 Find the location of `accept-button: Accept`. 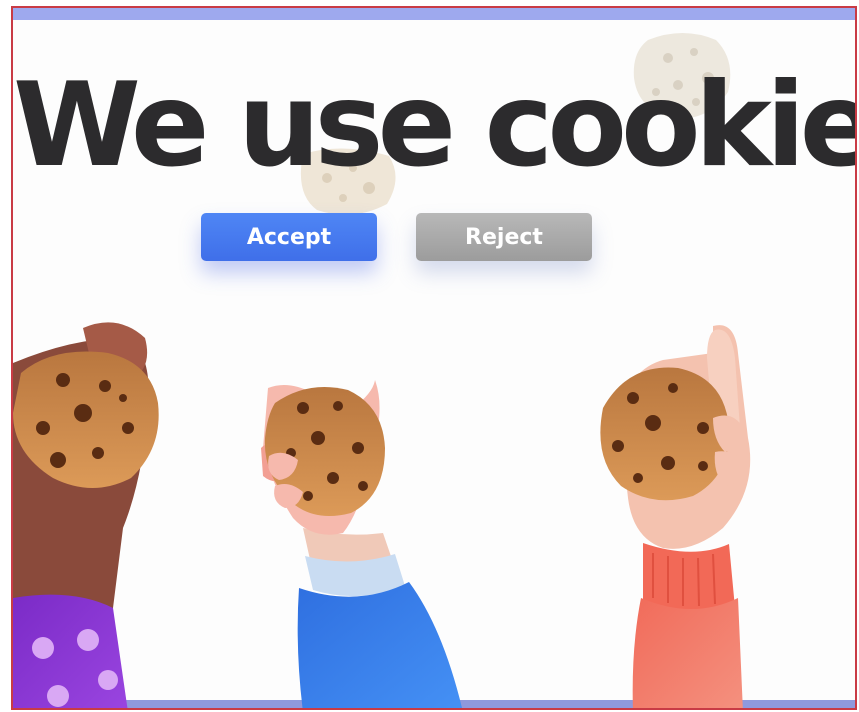

accept-button: Accept is located at coordinates (289, 237).